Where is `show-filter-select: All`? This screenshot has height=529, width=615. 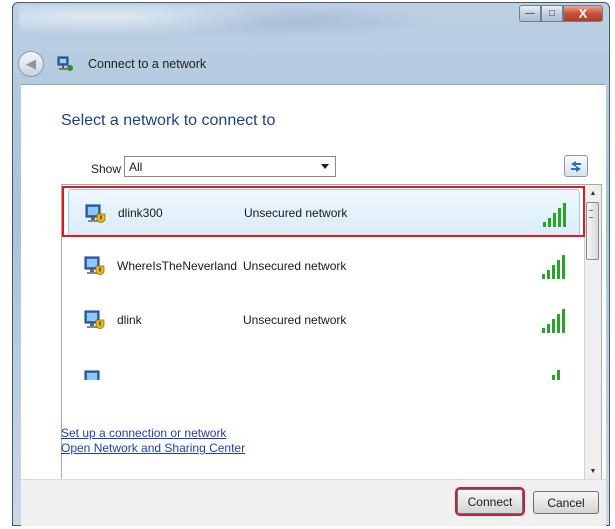
show-filter-select: All is located at coordinates (230, 166).